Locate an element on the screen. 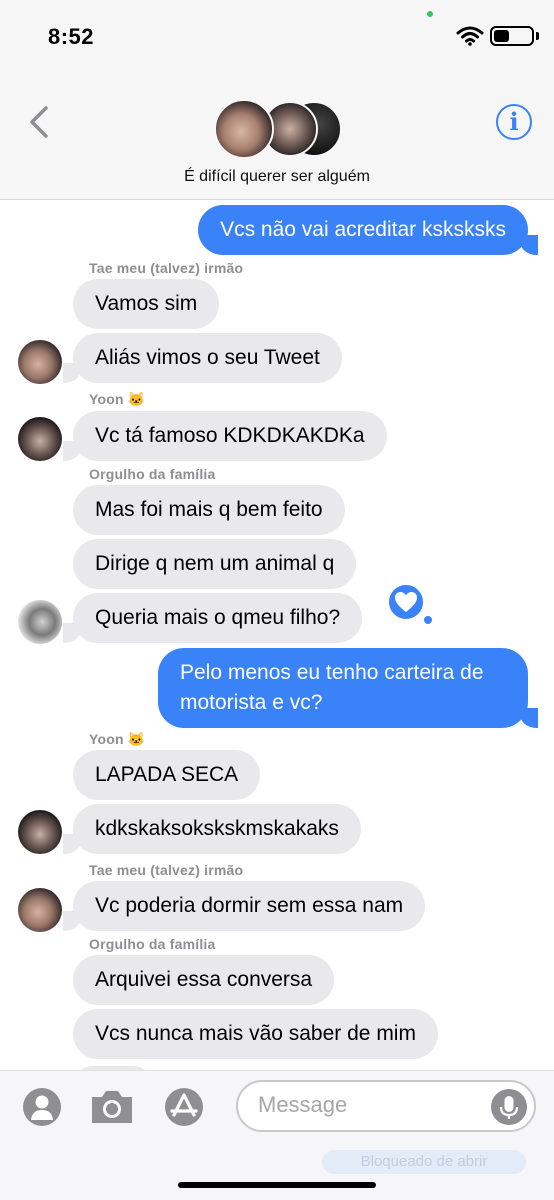 The image size is (554, 1200). battery-cap is located at coordinates (537, 36).